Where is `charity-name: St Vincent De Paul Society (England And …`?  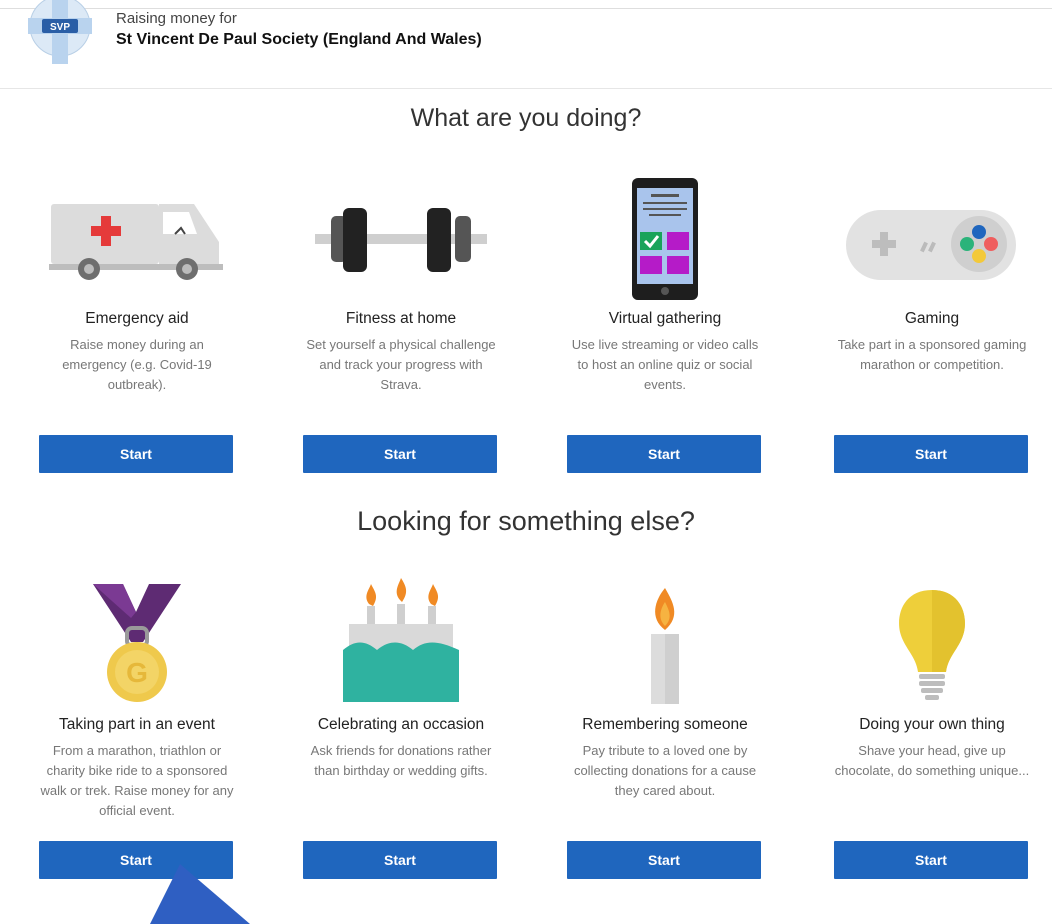
charity-name: St Vincent De Paul Society (England And … is located at coordinates (299, 39).